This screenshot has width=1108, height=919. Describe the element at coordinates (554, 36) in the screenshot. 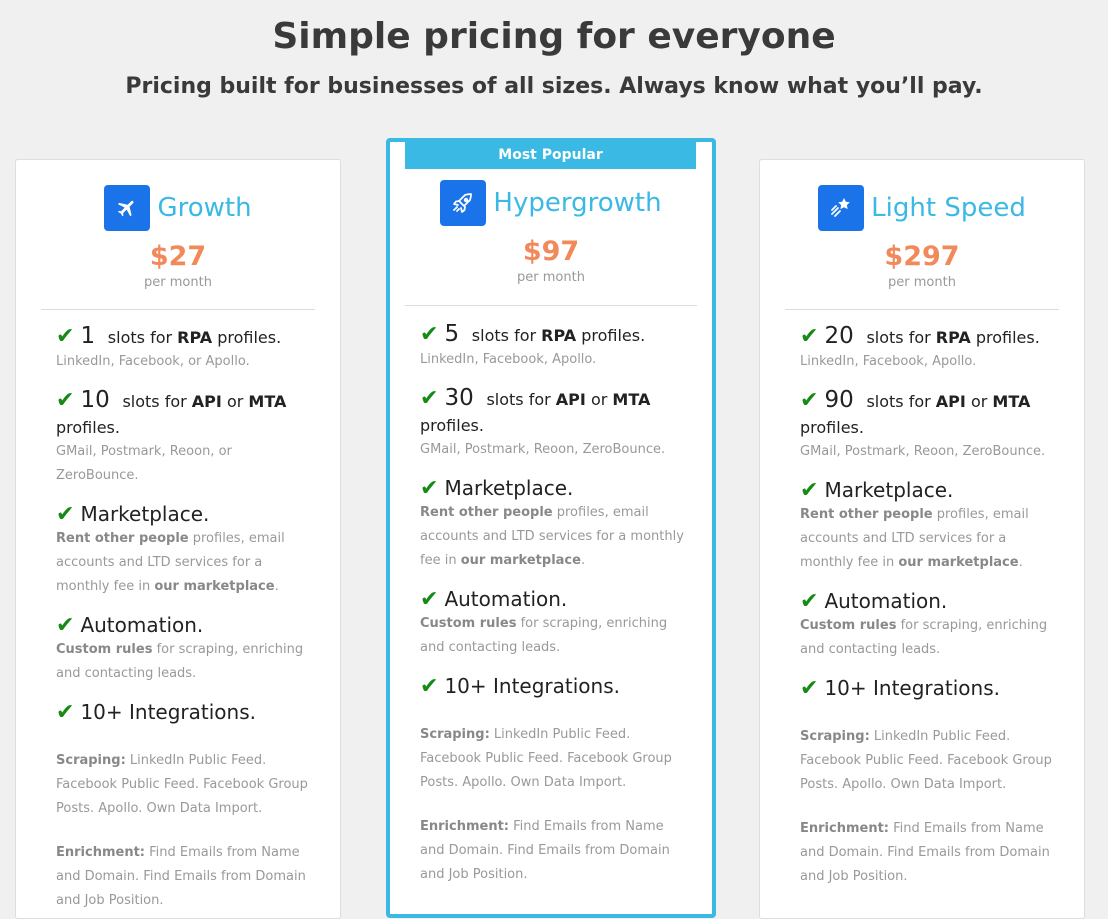

I see `page-title: Simple pricing for everyone` at that location.